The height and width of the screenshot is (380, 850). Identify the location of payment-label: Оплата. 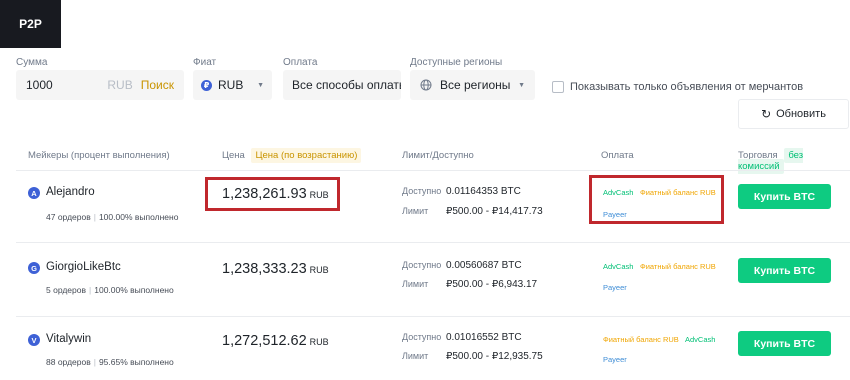
(300, 62).